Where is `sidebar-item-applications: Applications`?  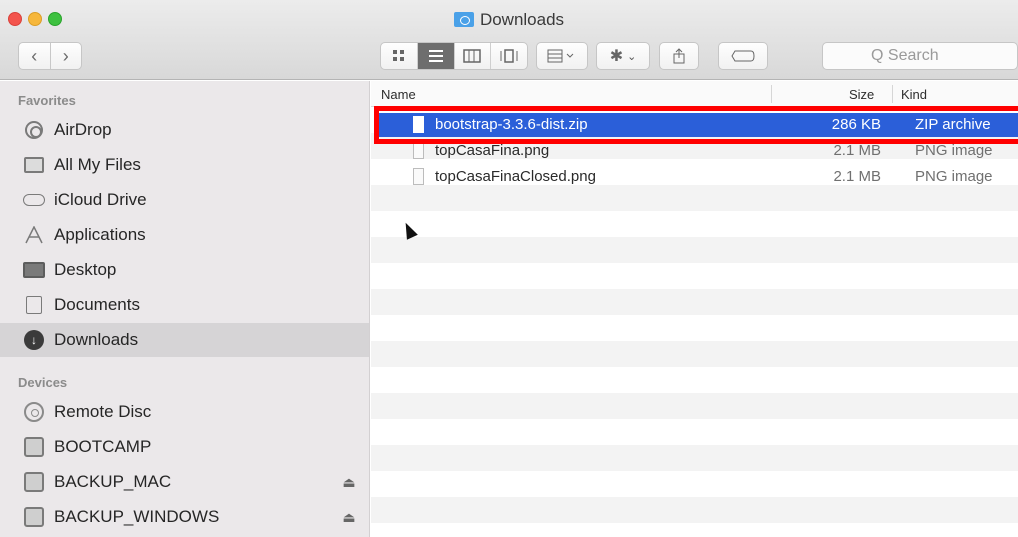 sidebar-item-applications: Applications is located at coordinates (184, 235).